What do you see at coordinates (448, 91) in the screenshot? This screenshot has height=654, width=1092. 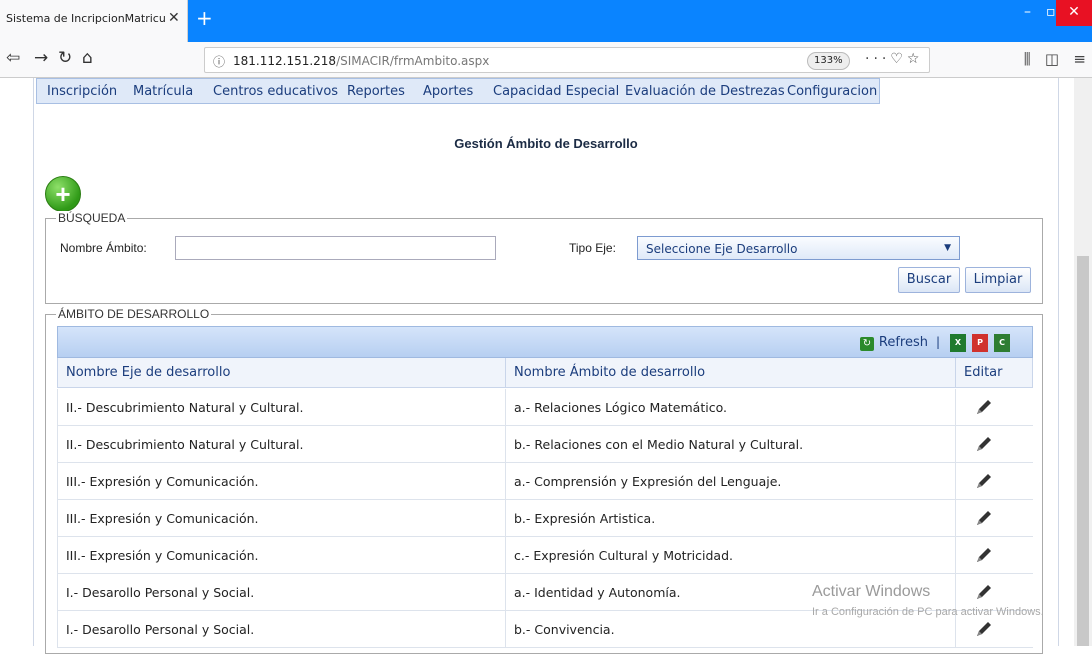 I see `menu-item-aportes: Aportes` at bounding box center [448, 91].